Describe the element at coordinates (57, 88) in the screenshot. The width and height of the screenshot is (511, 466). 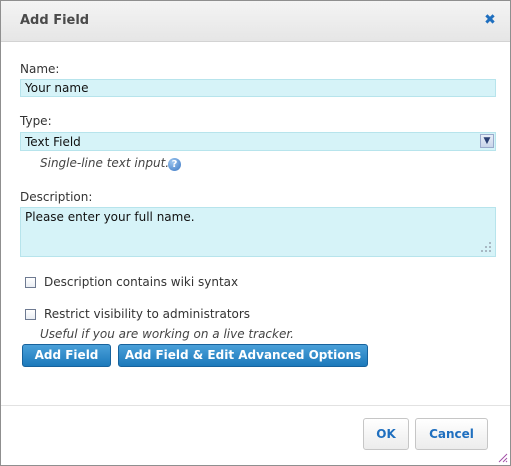
I see `name-input-value: Your name` at that location.